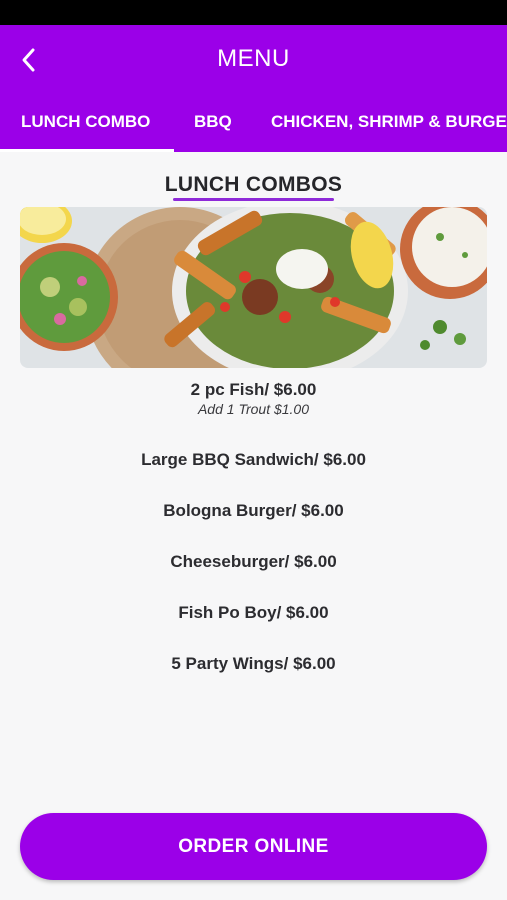  I want to click on status-bar, so click(253, 12).